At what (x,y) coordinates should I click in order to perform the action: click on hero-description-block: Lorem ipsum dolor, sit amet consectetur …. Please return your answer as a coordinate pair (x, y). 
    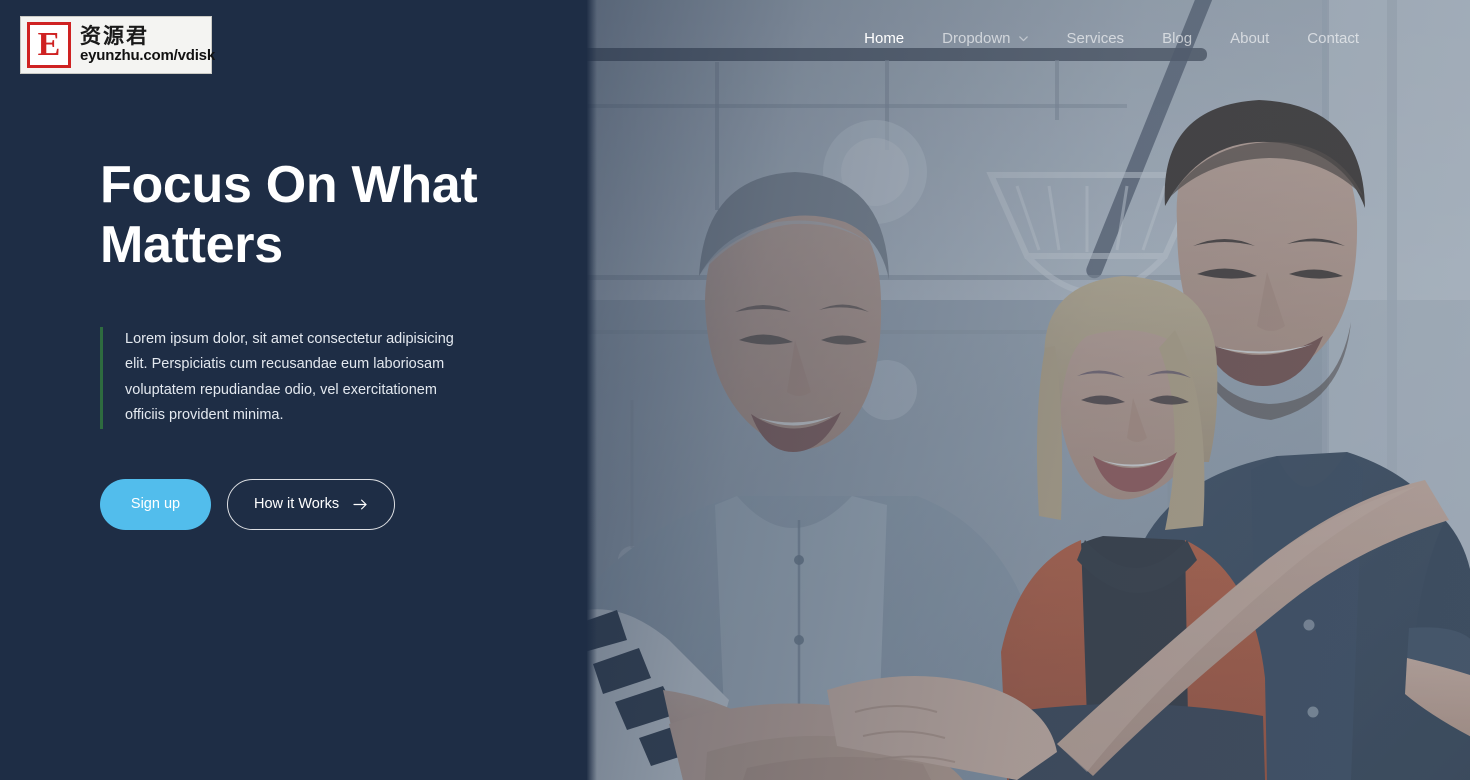
    Looking at the image, I should click on (290, 377).